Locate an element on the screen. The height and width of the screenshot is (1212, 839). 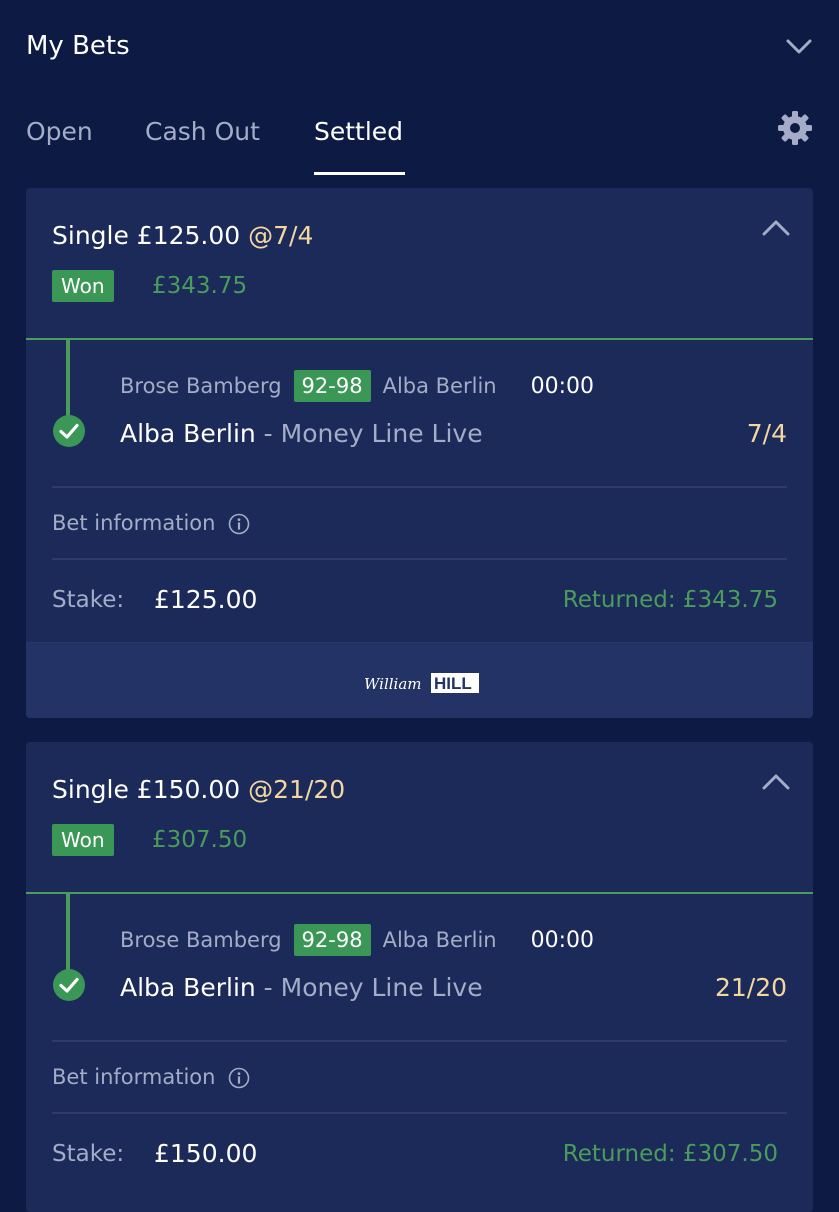
bet-card-header: Single £150.00 @21/20 Won £307.50 is located at coordinates (419, 818).